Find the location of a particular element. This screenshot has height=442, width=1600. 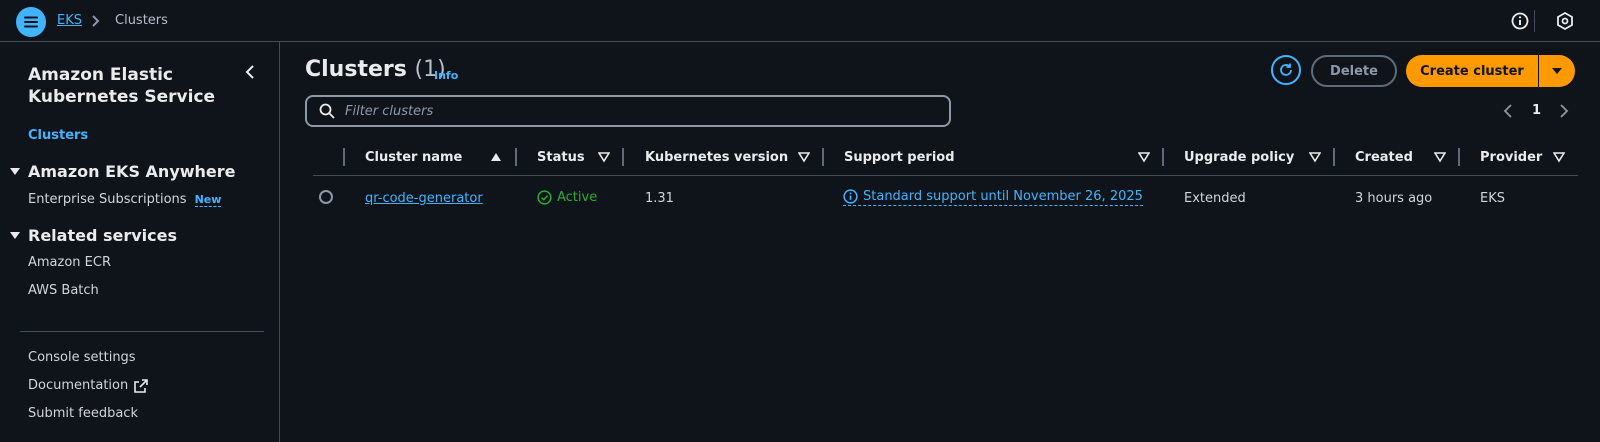

column-header-cluster-name: Cluster name is located at coordinates (413, 157).